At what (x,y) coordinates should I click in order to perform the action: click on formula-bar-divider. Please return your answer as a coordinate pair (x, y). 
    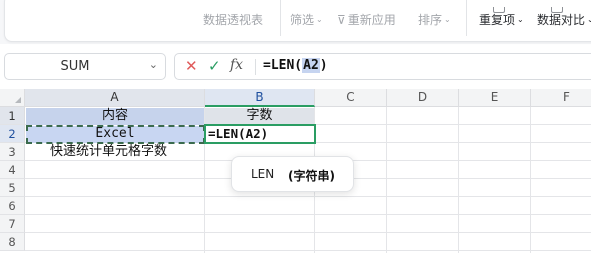
    Looking at the image, I should click on (255, 67).